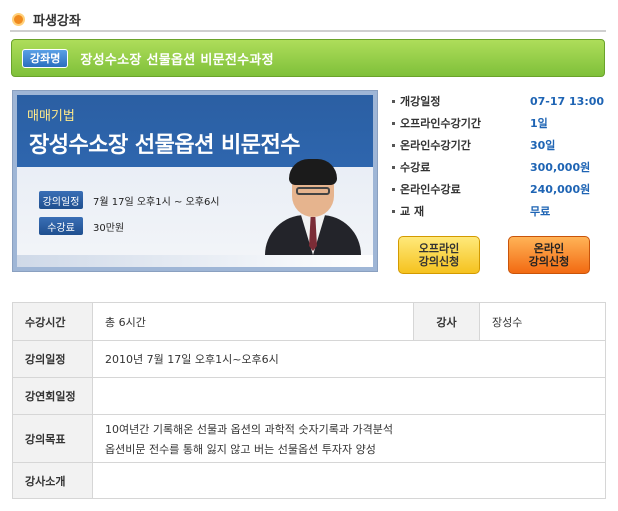 Image resolution: width=618 pixels, height=511 pixels. I want to click on info-row: 교 재 무료, so click(499, 211).